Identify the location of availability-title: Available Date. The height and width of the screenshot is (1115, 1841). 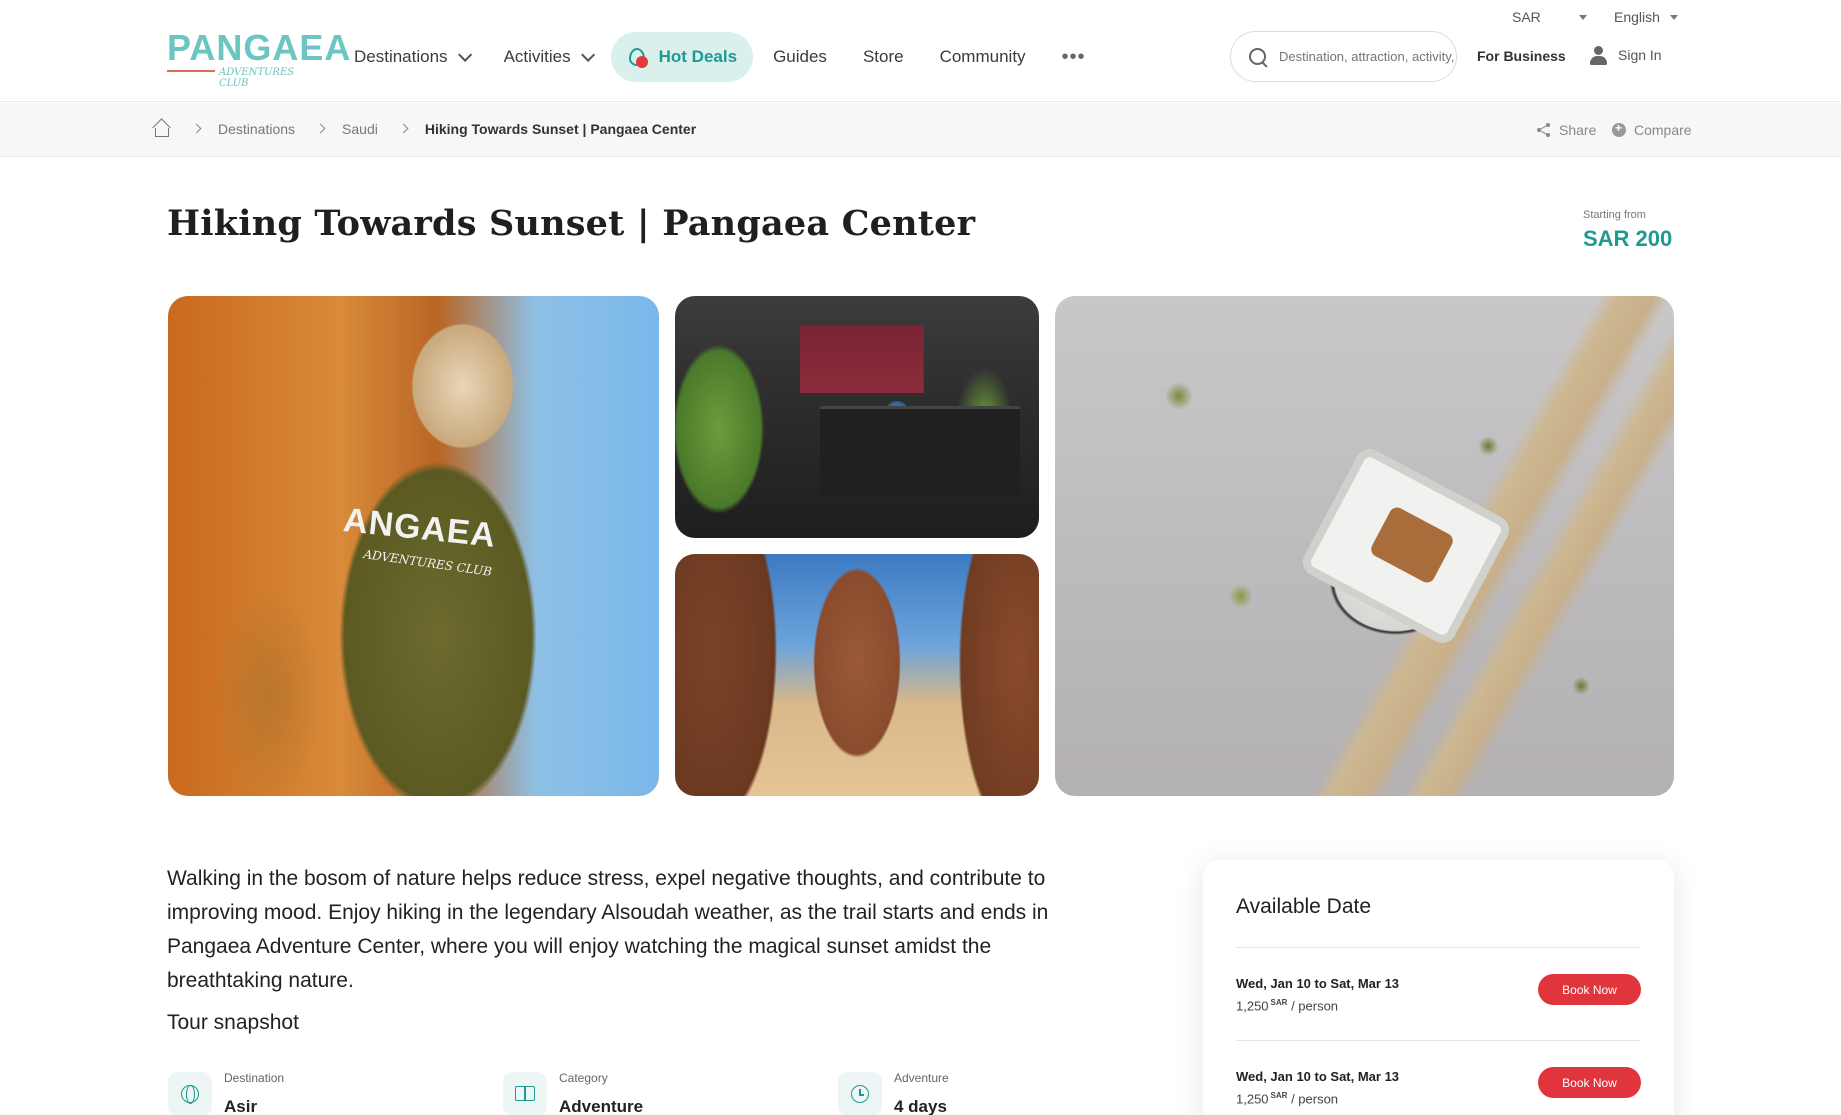
(1304, 906).